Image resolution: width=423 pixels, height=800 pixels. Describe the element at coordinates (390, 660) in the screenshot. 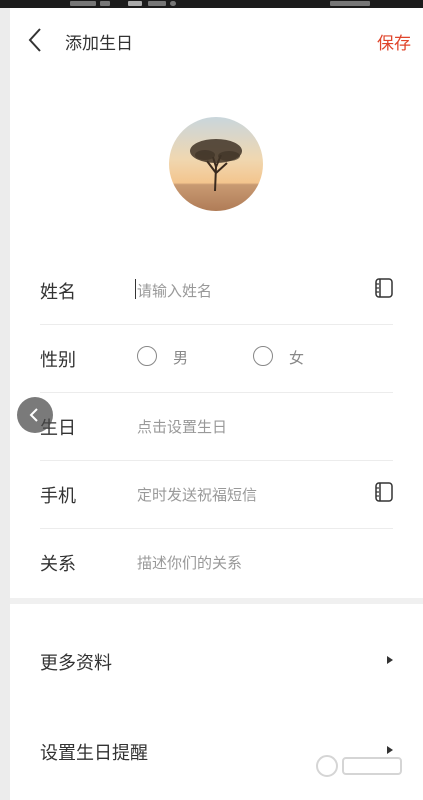

I see `triangle-right-icon` at that location.